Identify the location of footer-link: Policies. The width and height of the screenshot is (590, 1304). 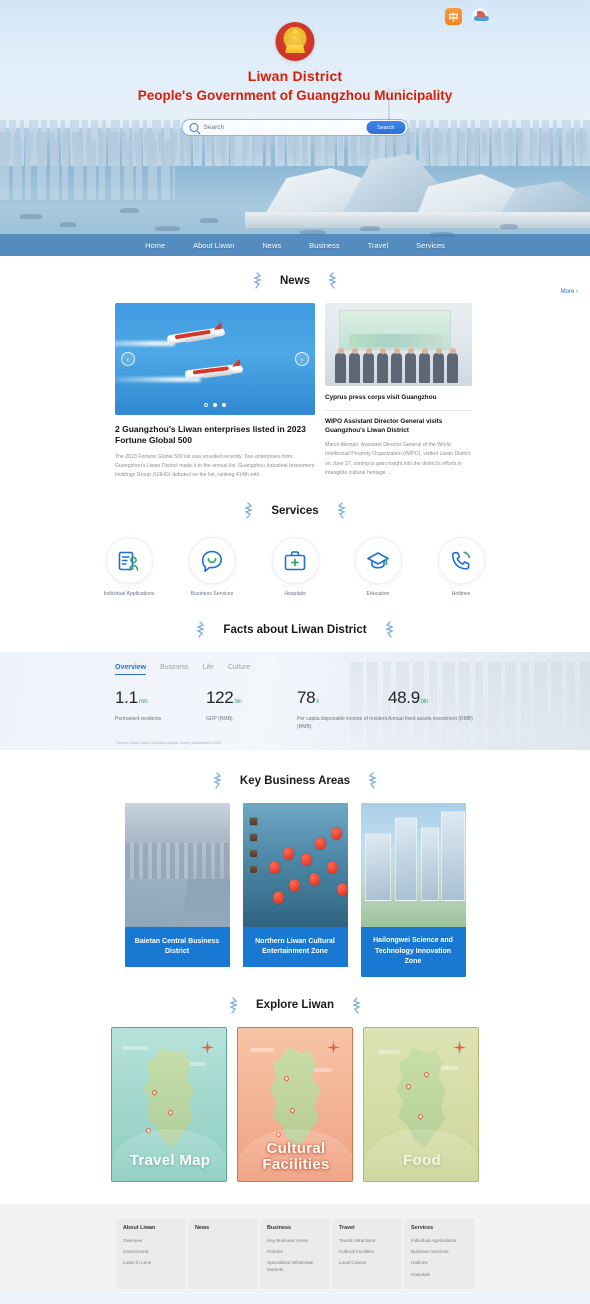
(295, 1252).